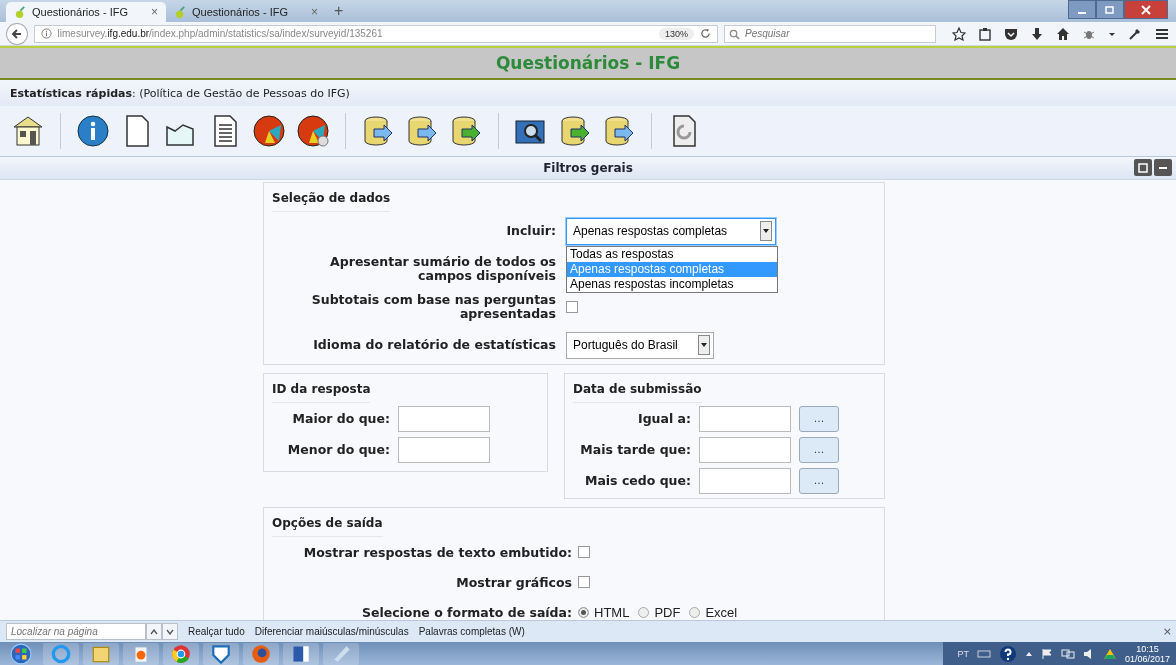 This screenshot has height=665, width=1176. I want to click on address-bar: limesurvey.ifg.edu.br/index.php/admin/statistics/sa/index/surveyid/135261 130%, so click(375, 33).